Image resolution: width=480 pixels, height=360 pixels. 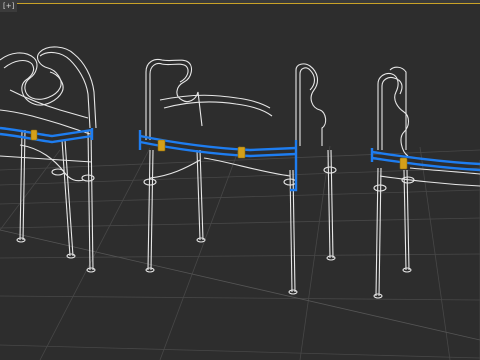 I want to click on walker-left, so click(x=48, y=159).